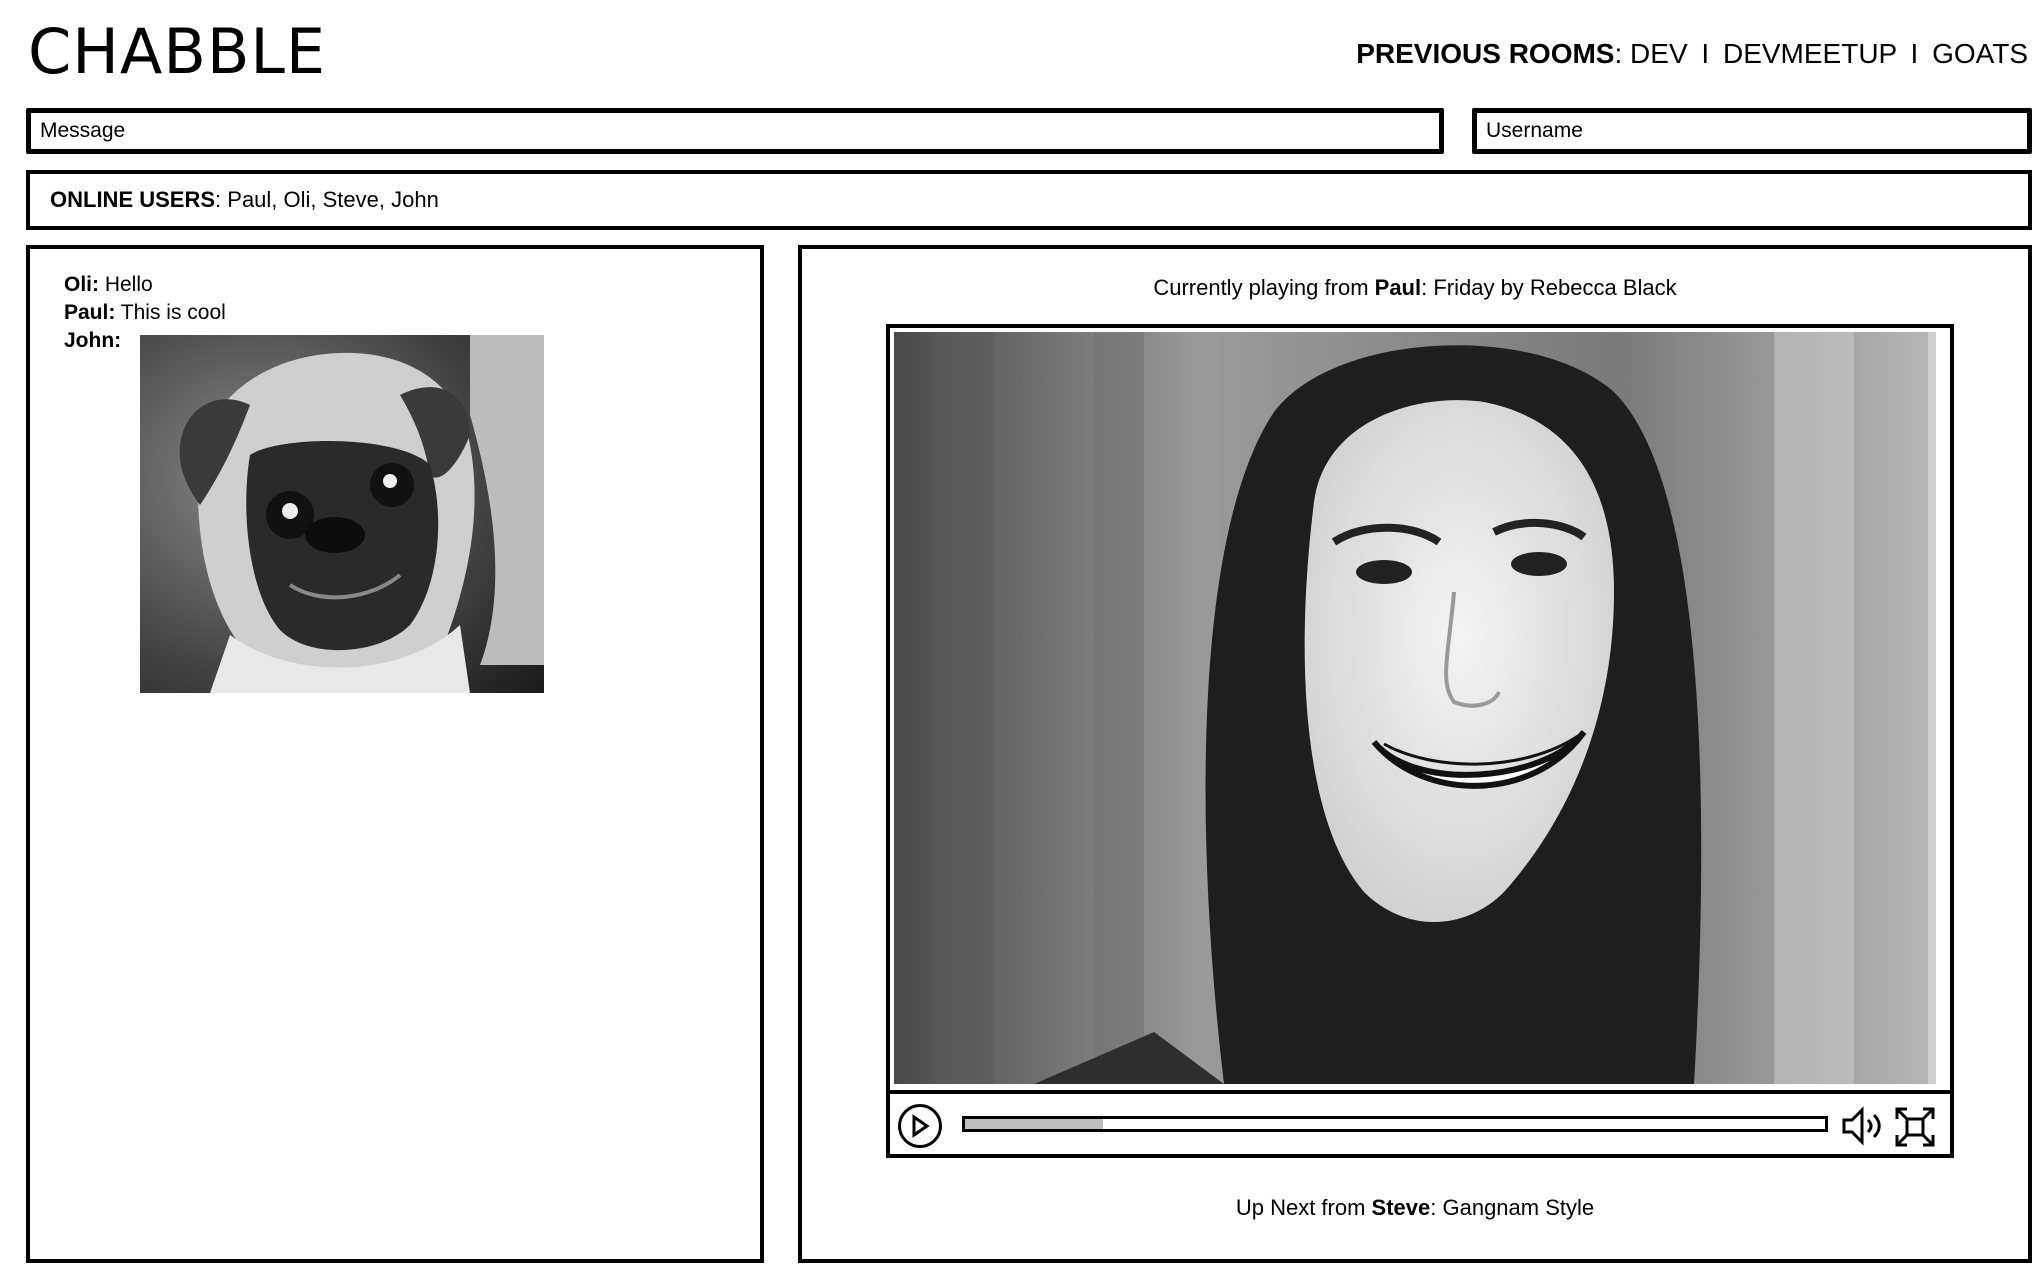 This screenshot has width=2036, height=1272. I want to click on up-next-user: Steve, so click(1401, 1207).